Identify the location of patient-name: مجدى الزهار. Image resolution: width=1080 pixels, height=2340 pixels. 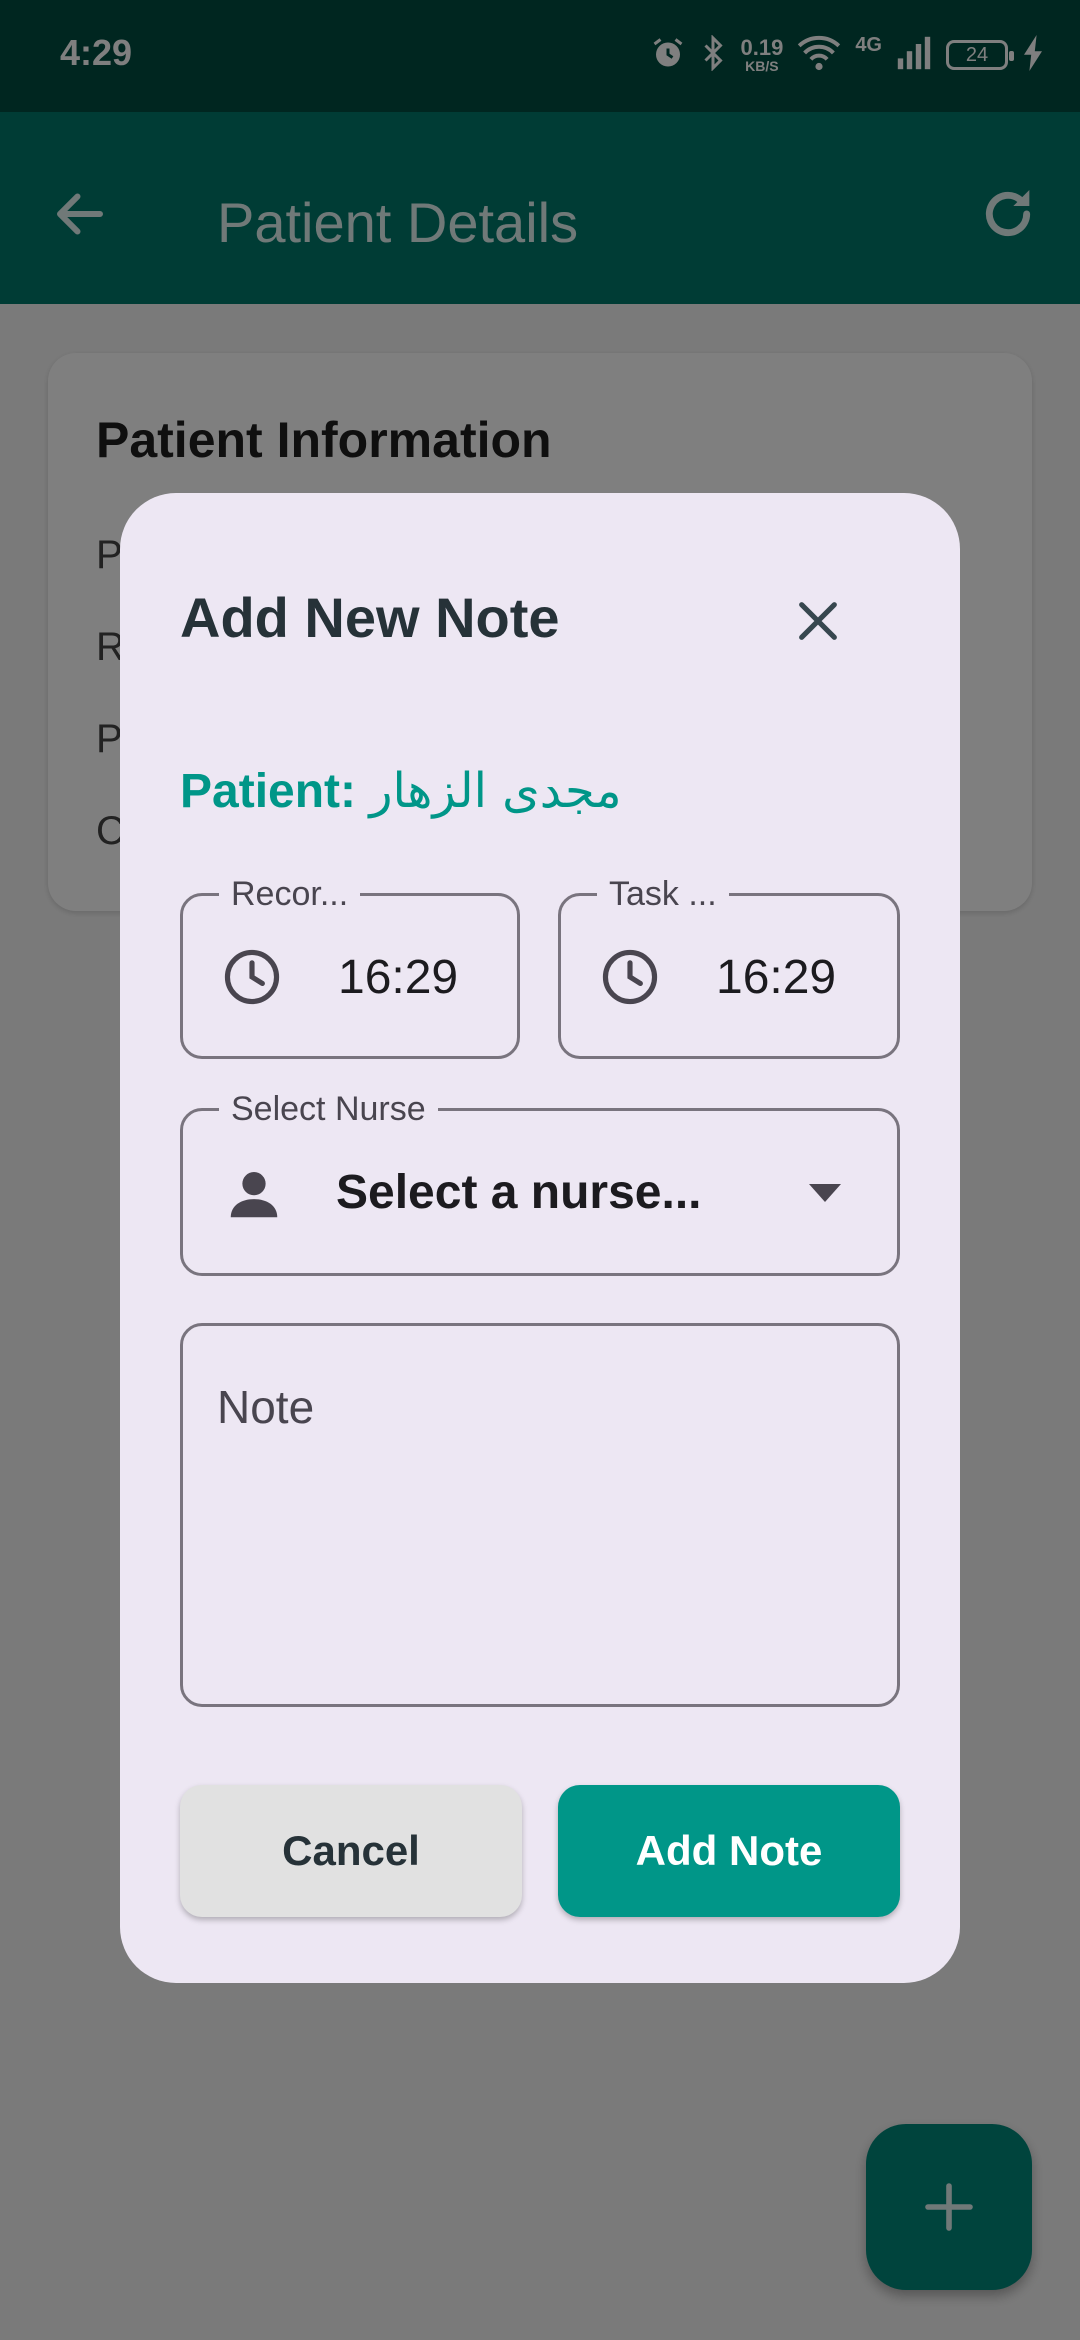
(495, 791).